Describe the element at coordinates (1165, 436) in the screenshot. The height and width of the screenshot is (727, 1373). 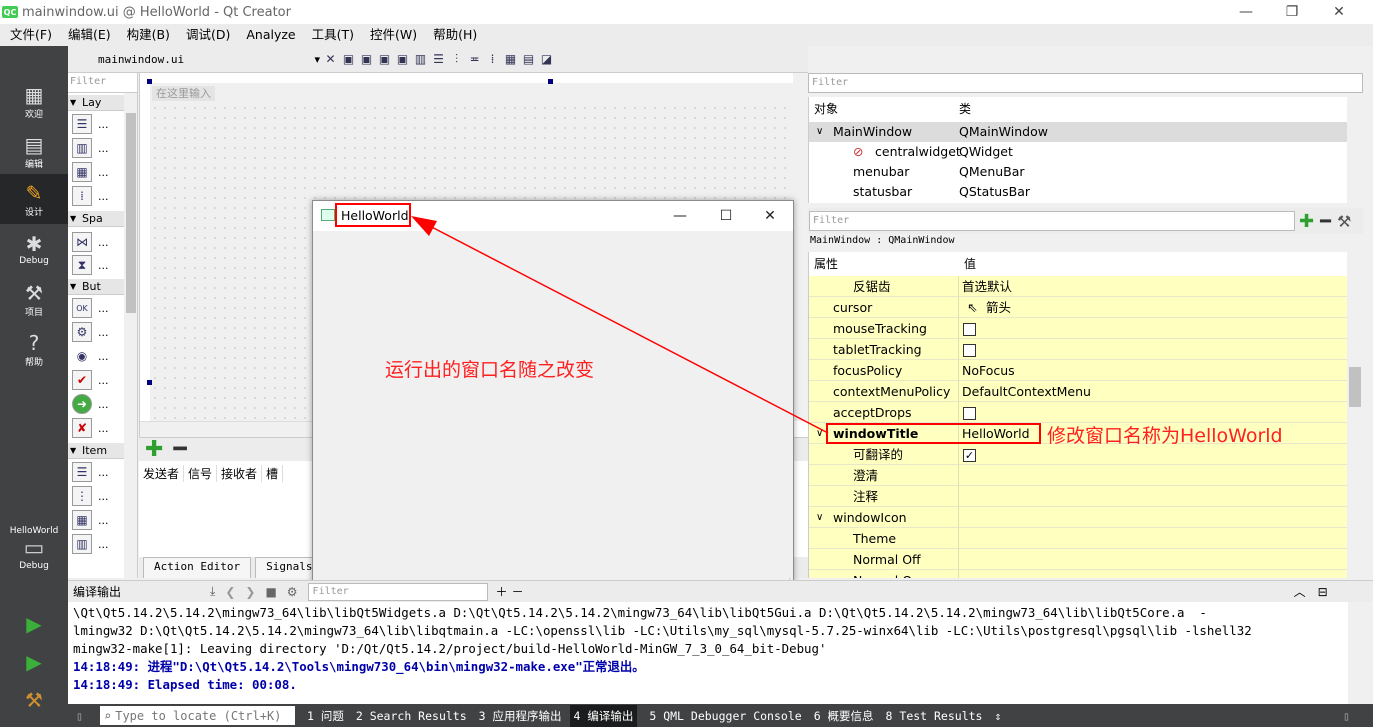
I see `annotation-right-text: 修改窗口名称为HelloWorld` at that location.